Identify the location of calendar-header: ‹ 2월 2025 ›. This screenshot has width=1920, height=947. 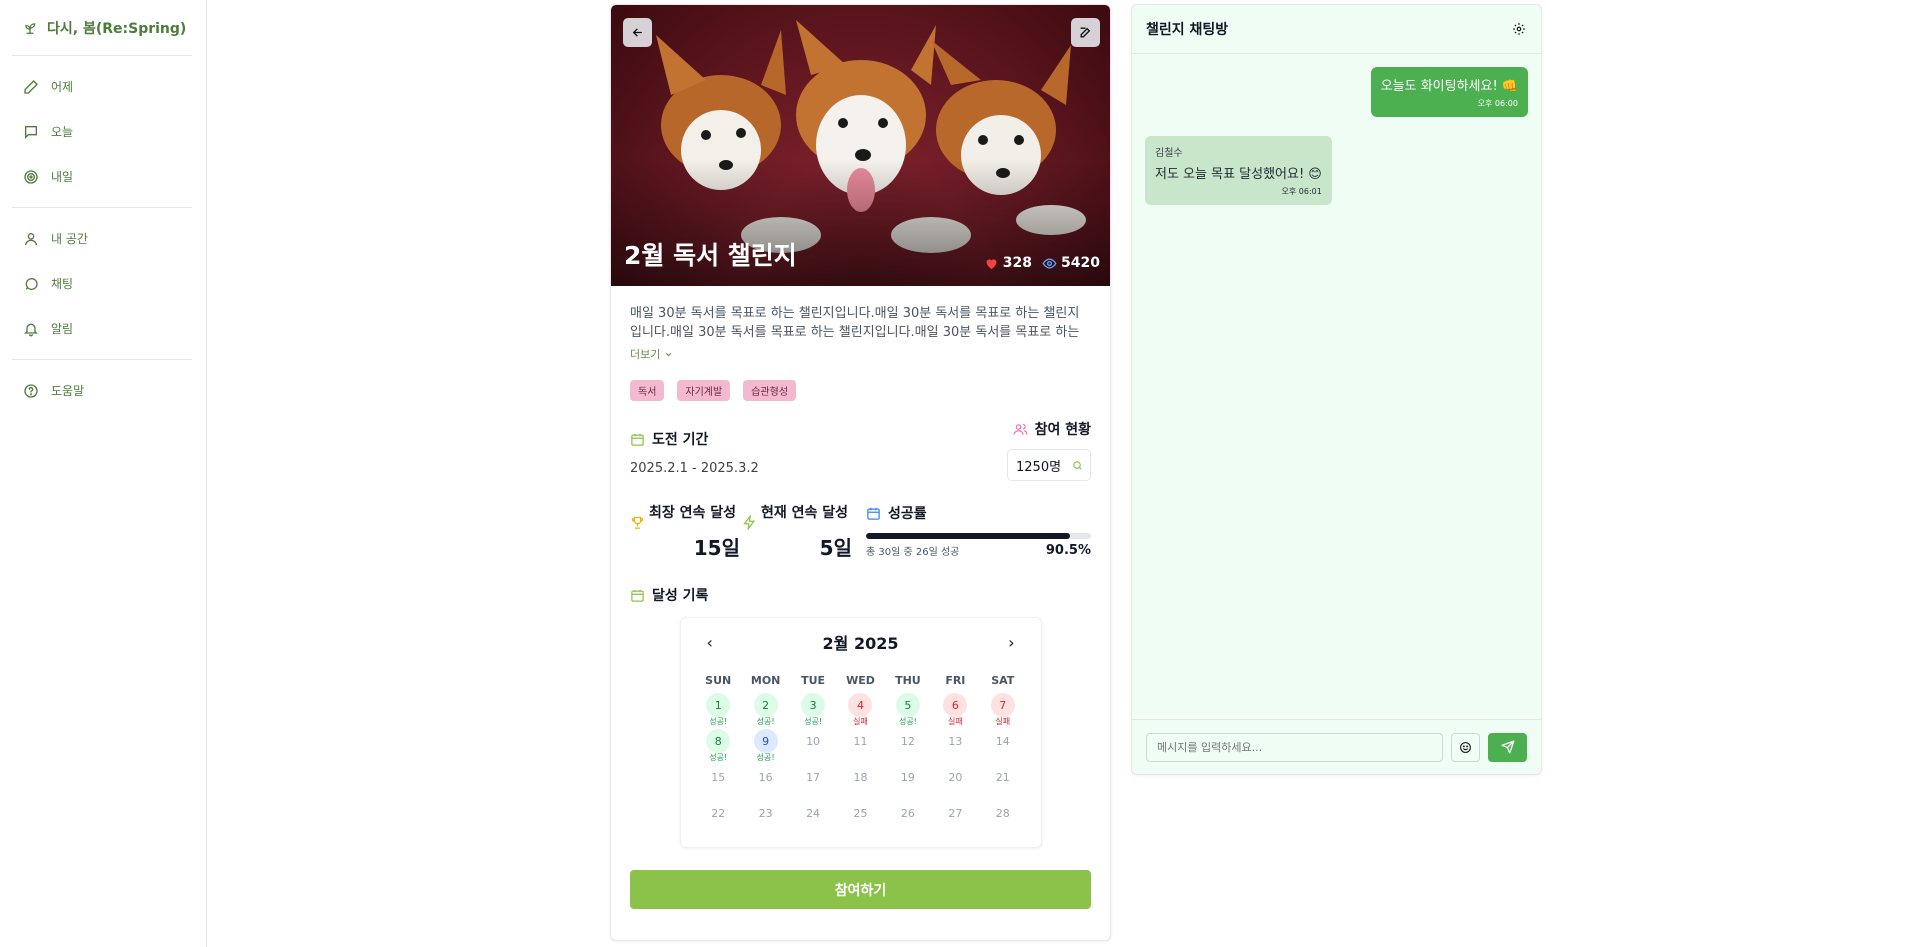
(861, 642).